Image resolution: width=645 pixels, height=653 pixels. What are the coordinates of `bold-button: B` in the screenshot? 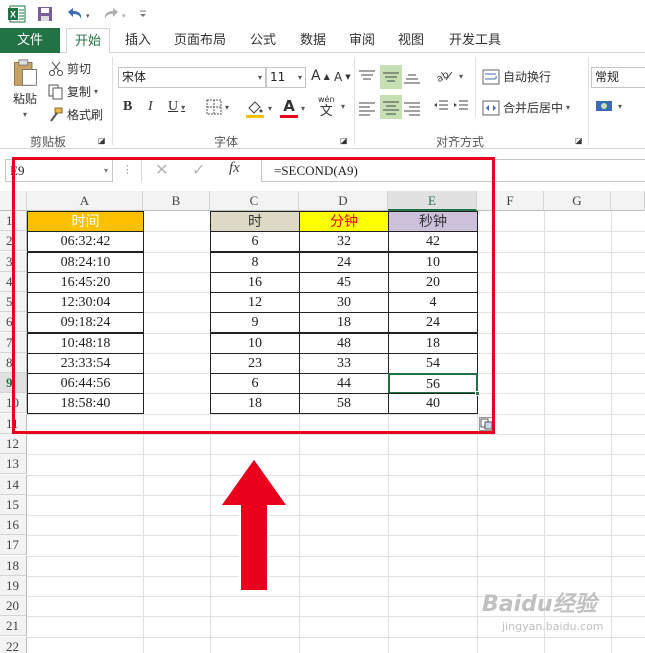 It's located at (127, 107).